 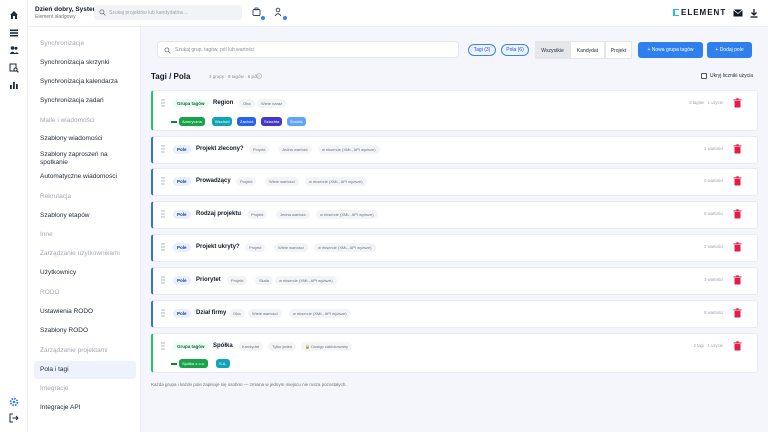 I want to click on segment-project: Projekt, so click(x=618, y=50).